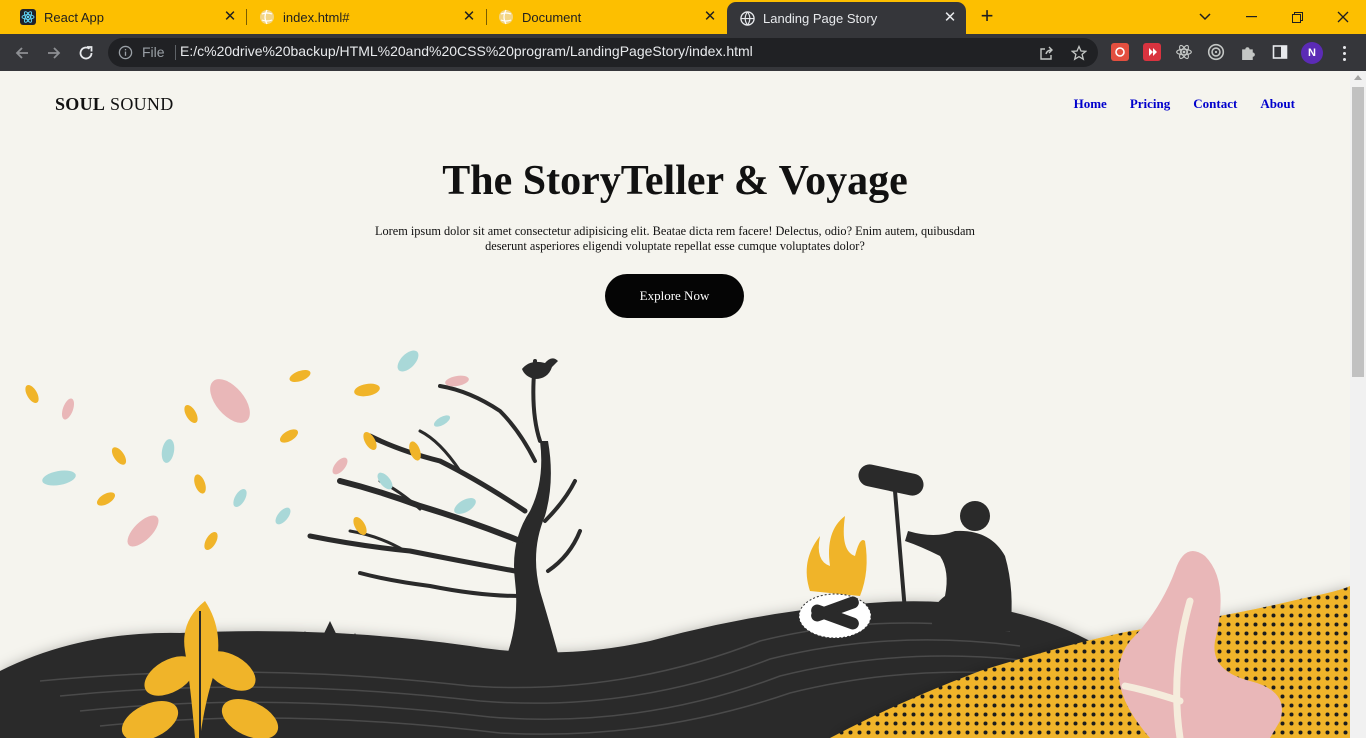 This screenshot has height=738, width=1366. I want to click on logo-rest: SOUND, so click(139, 104).